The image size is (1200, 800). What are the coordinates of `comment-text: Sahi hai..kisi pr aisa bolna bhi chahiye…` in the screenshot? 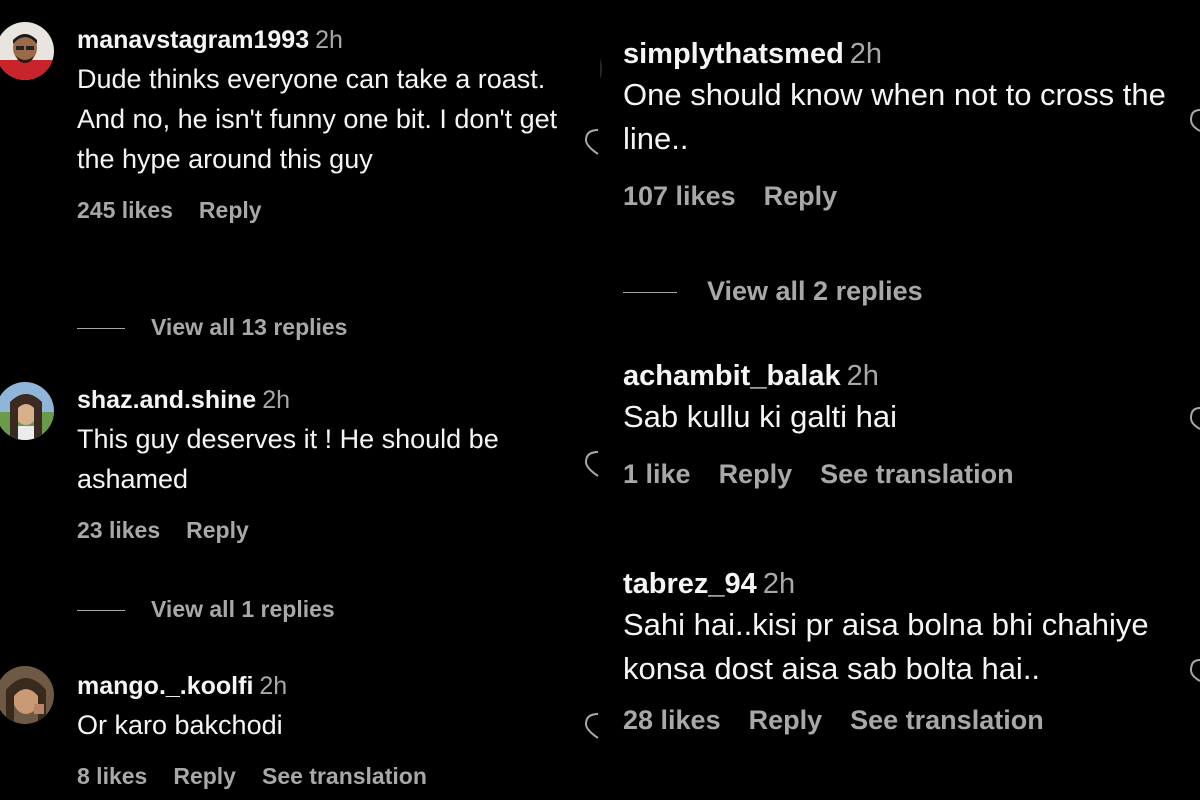 It's located at (886, 646).